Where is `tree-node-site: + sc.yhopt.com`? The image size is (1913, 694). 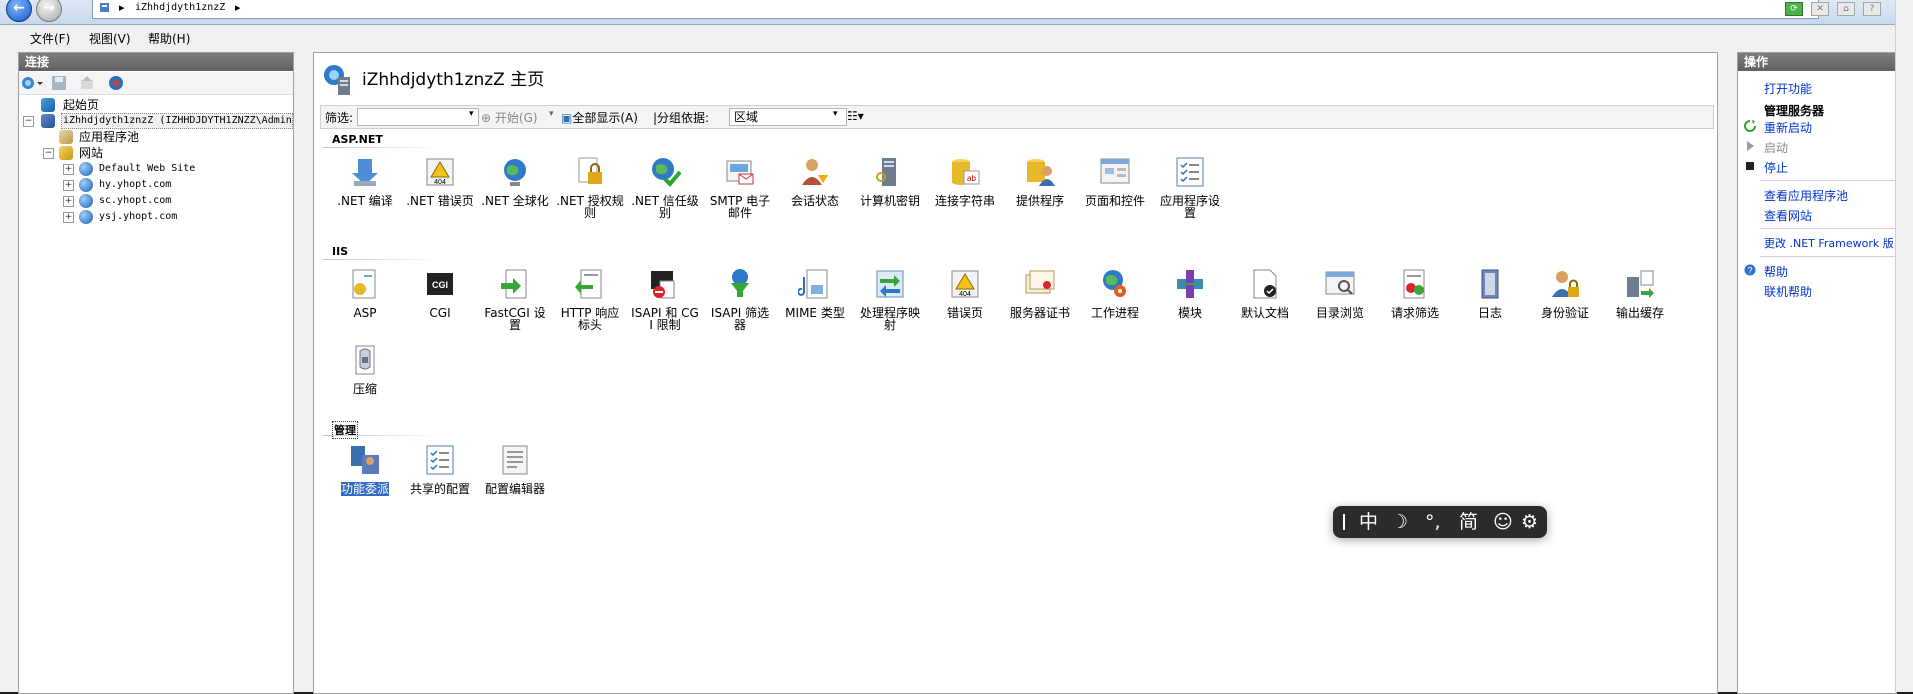 tree-node-site: + sc.yhopt.com is located at coordinates (156, 201).